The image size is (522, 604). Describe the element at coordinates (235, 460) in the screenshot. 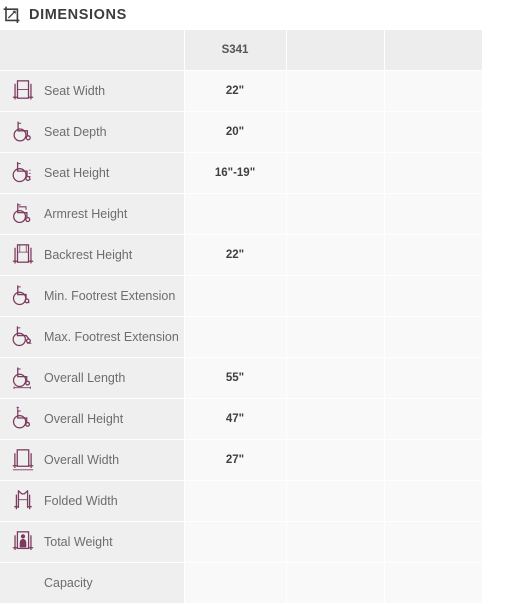

I see `dimension-value-cell-1: 27"` at that location.